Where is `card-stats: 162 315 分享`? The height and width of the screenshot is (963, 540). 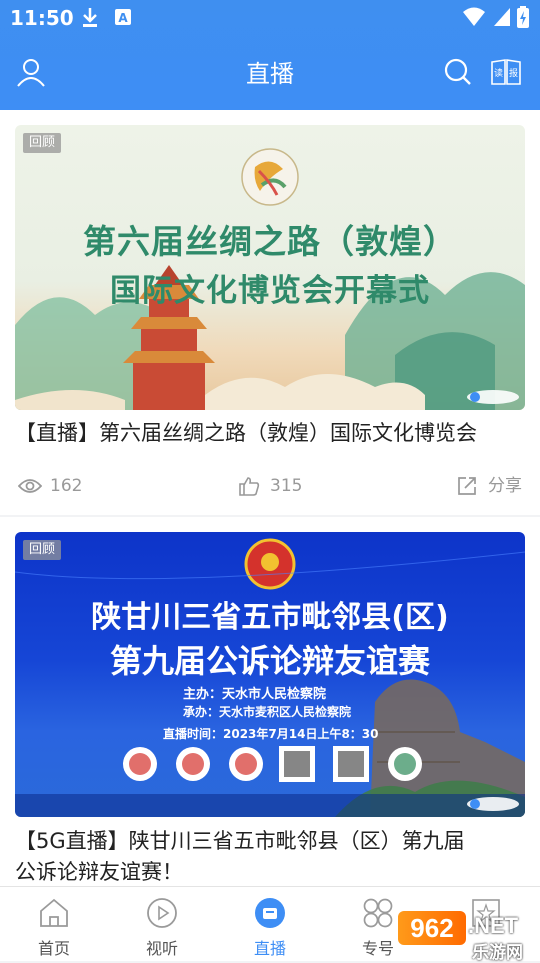
card-stats: 162 315 分享 is located at coordinates (270, 486).